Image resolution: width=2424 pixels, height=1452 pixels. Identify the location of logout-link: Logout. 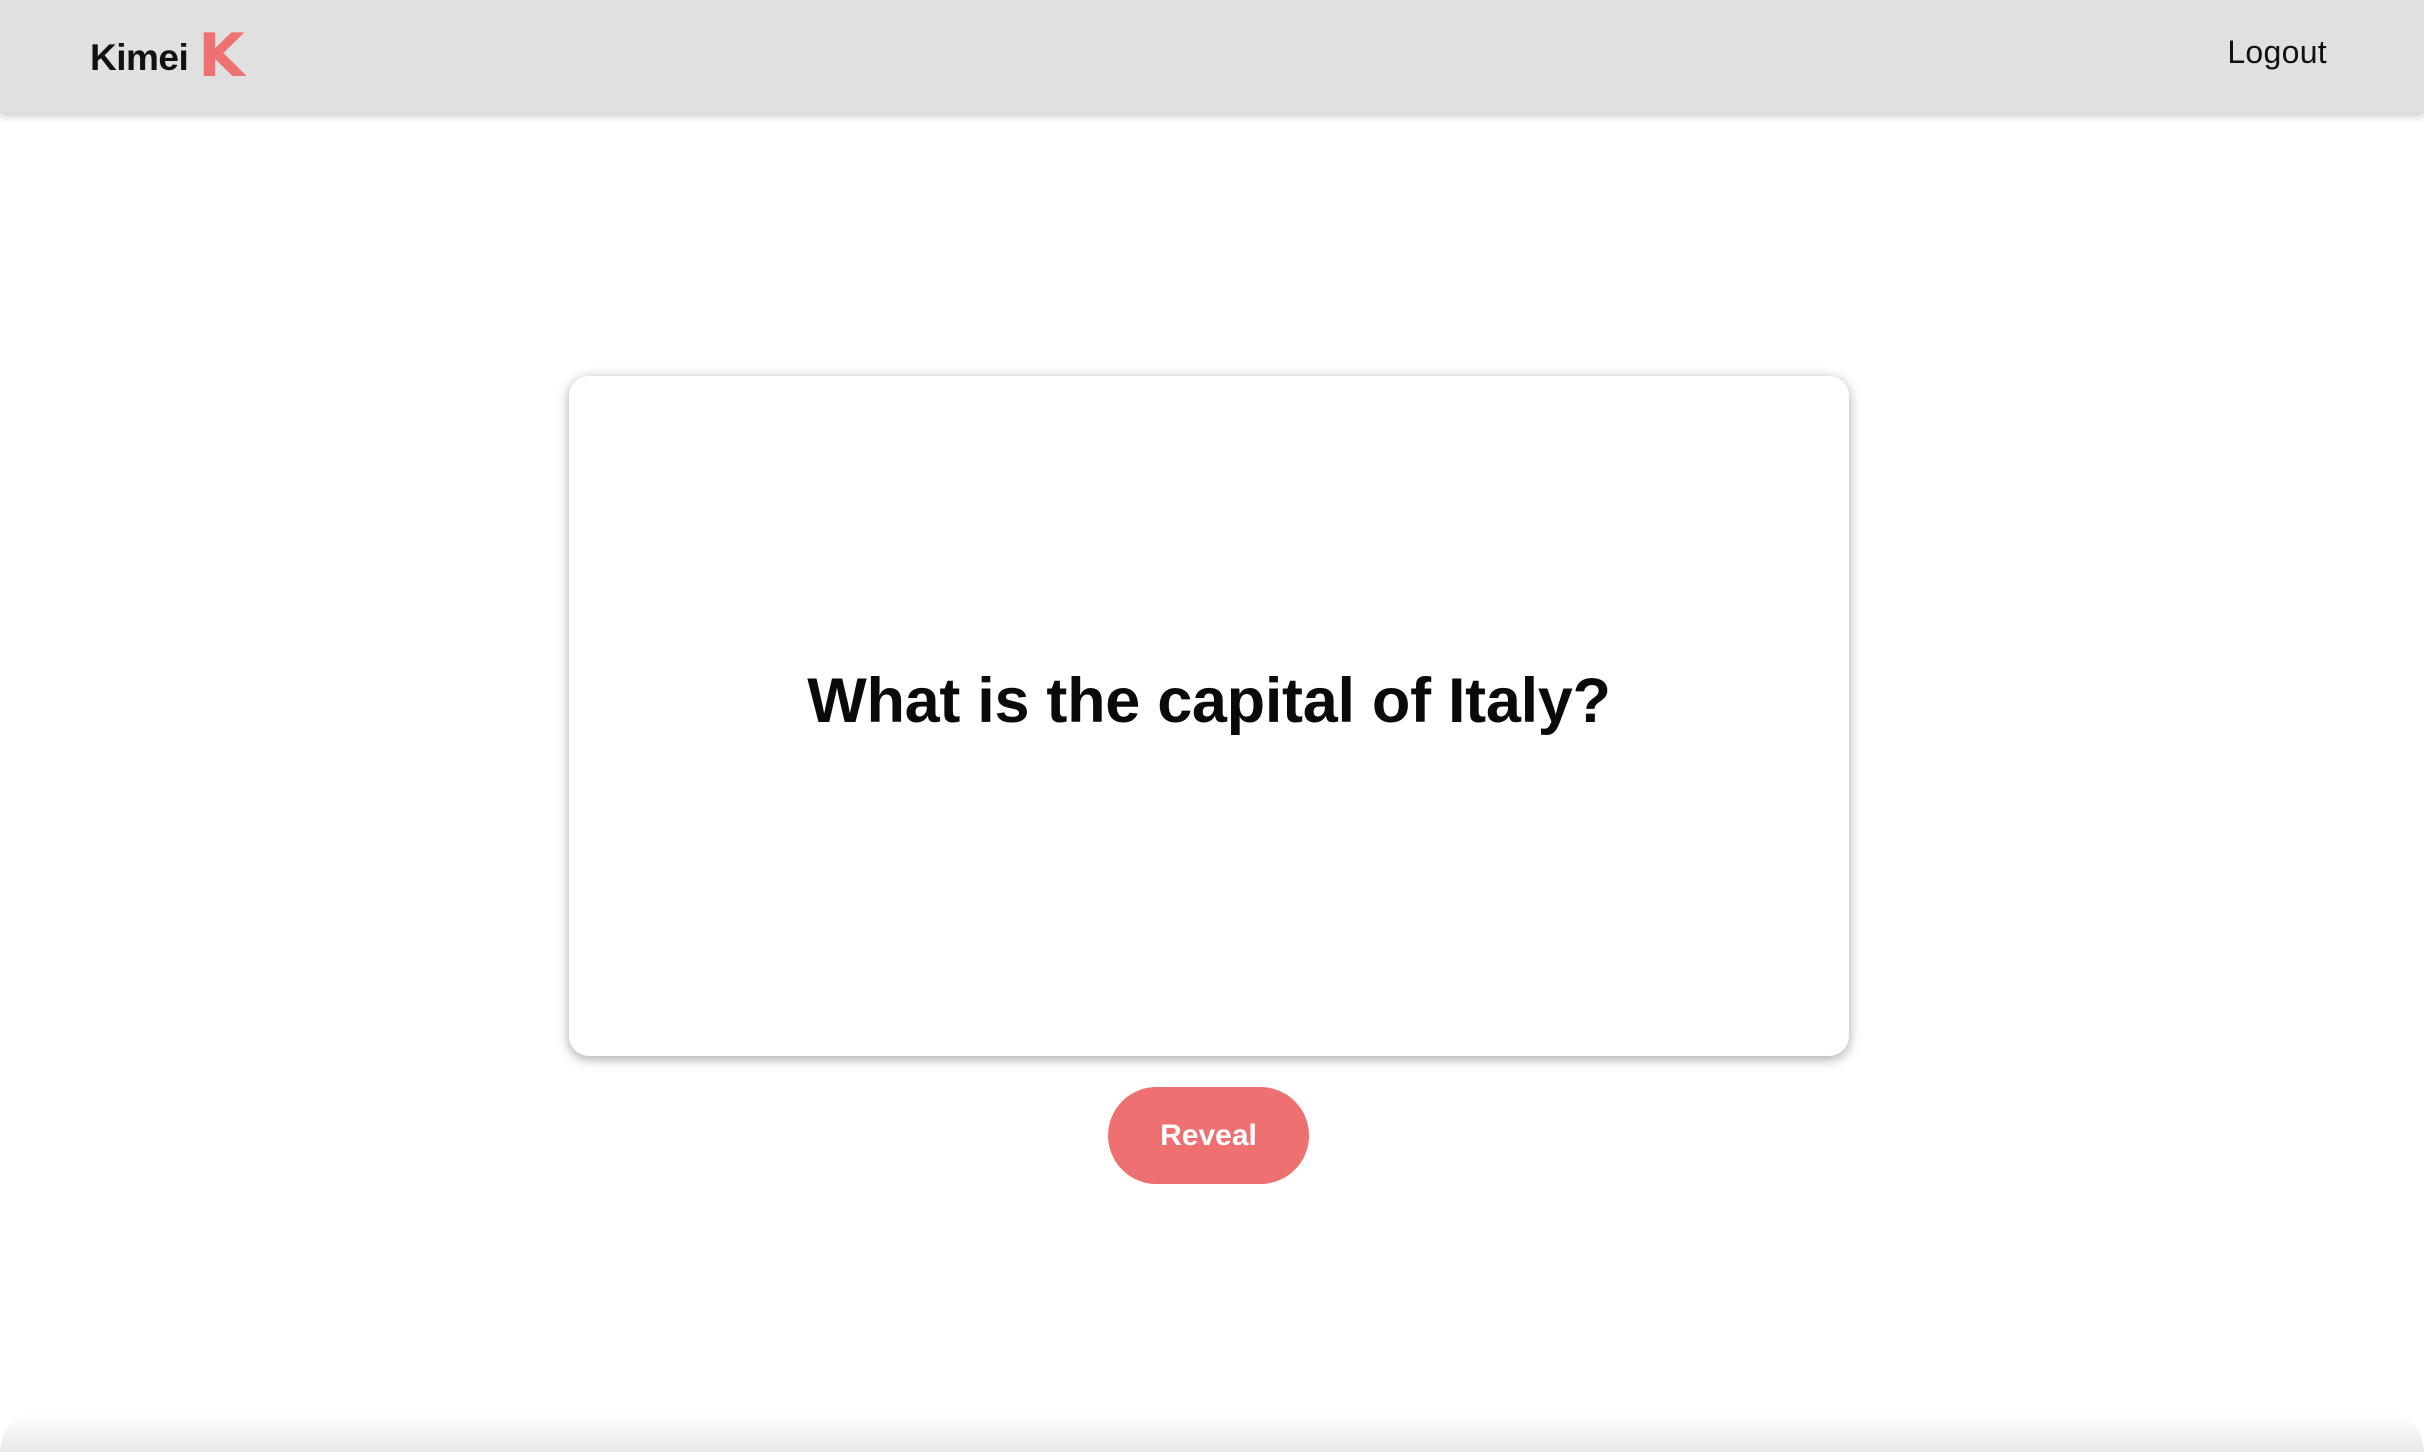
(2277, 52).